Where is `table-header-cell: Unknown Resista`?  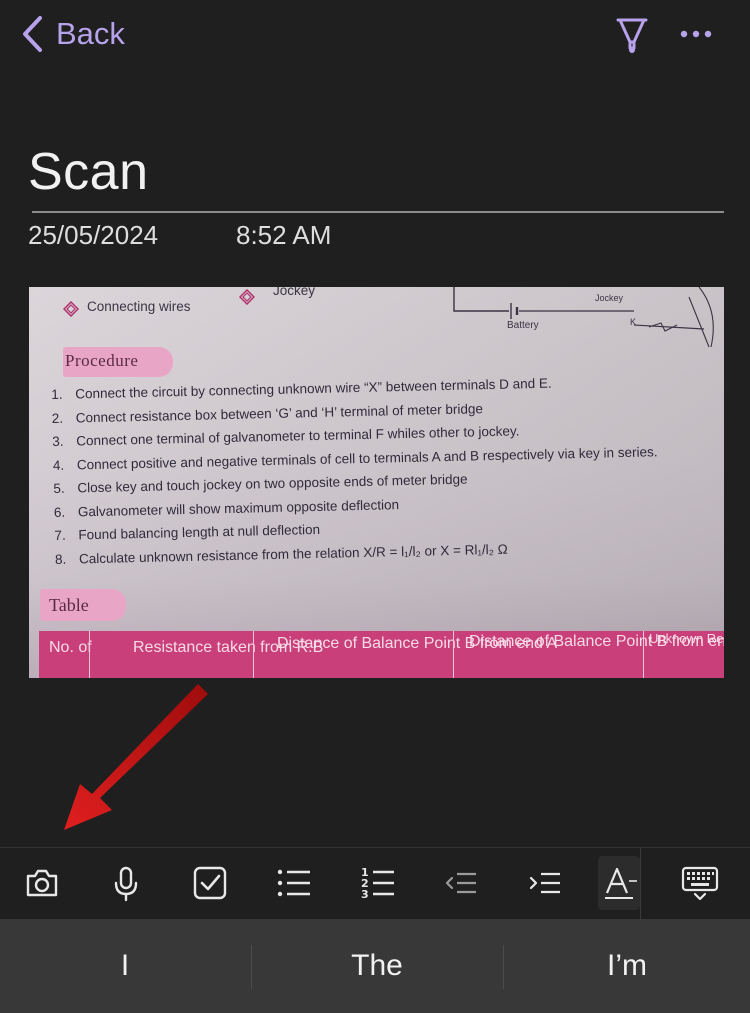 table-header-cell: Unknown Resista is located at coordinates (686, 638).